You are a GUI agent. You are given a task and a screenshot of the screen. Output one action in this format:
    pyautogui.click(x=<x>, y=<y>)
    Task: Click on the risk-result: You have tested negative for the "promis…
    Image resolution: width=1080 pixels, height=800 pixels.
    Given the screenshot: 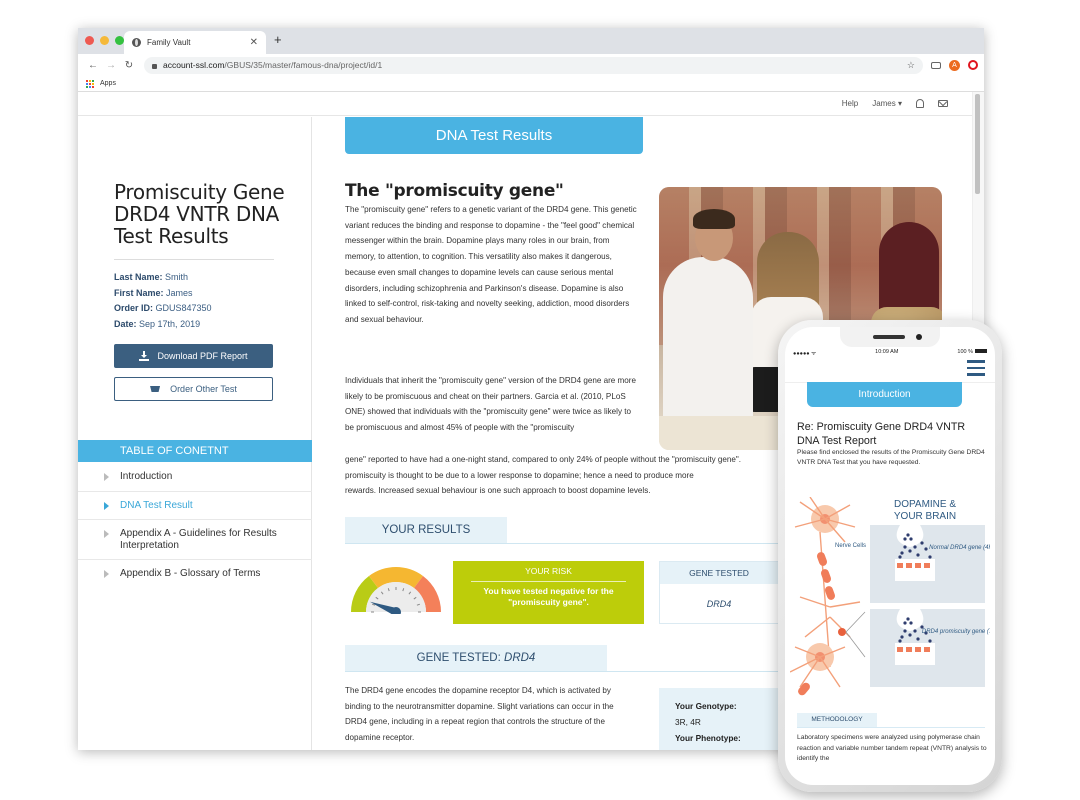 What is the action you would take?
    pyautogui.click(x=548, y=596)
    